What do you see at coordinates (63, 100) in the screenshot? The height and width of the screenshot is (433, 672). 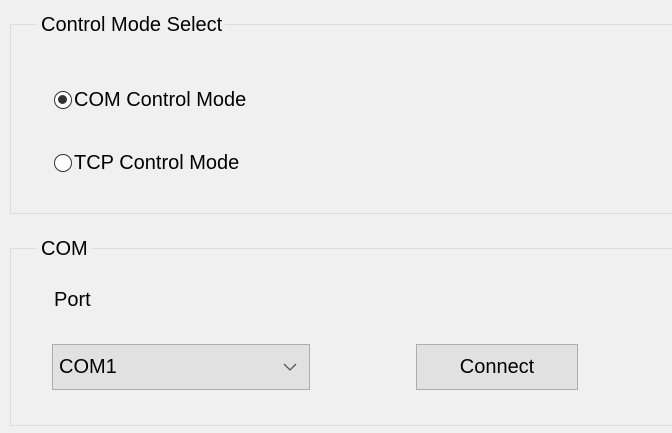 I see `radio-checked-icon` at bounding box center [63, 100].